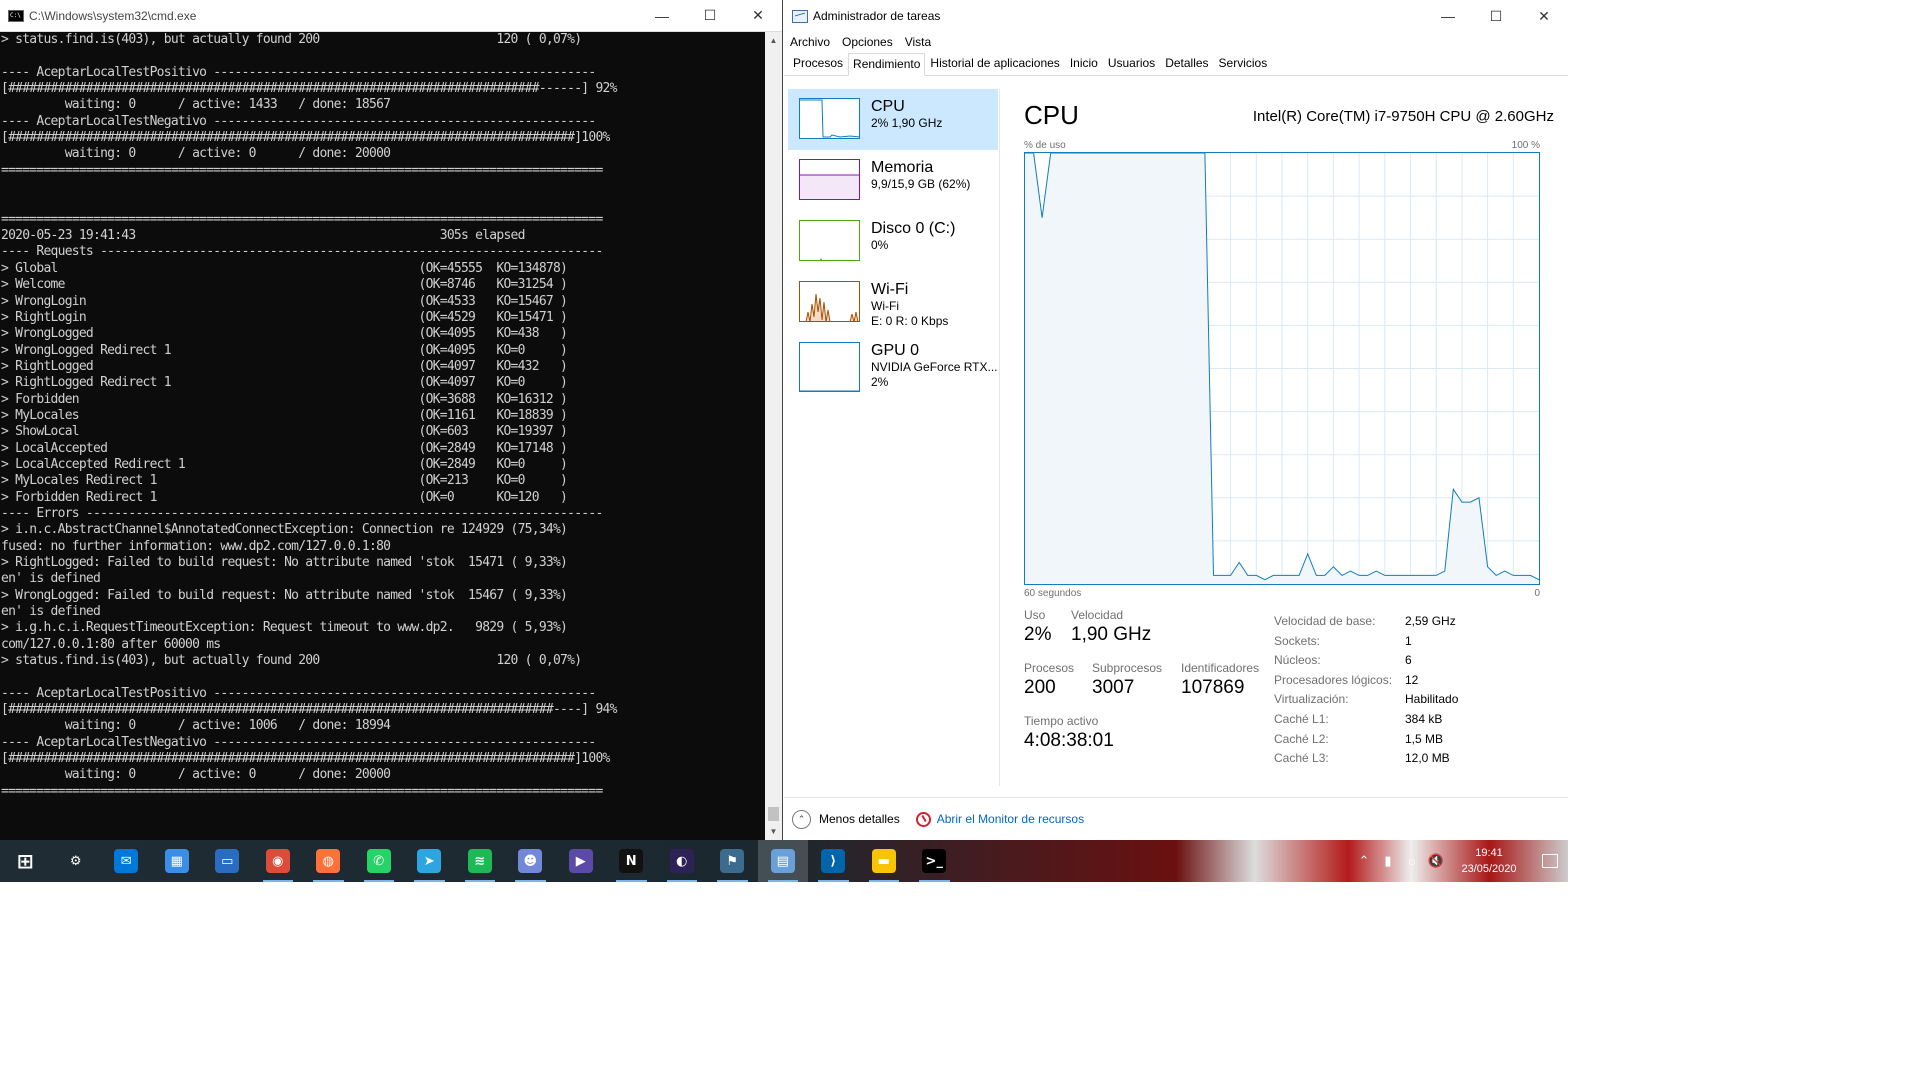  Describe the element at coordinates (1084, 63) in the screenshot. I see `tab-inicio: Inicio` at that location.